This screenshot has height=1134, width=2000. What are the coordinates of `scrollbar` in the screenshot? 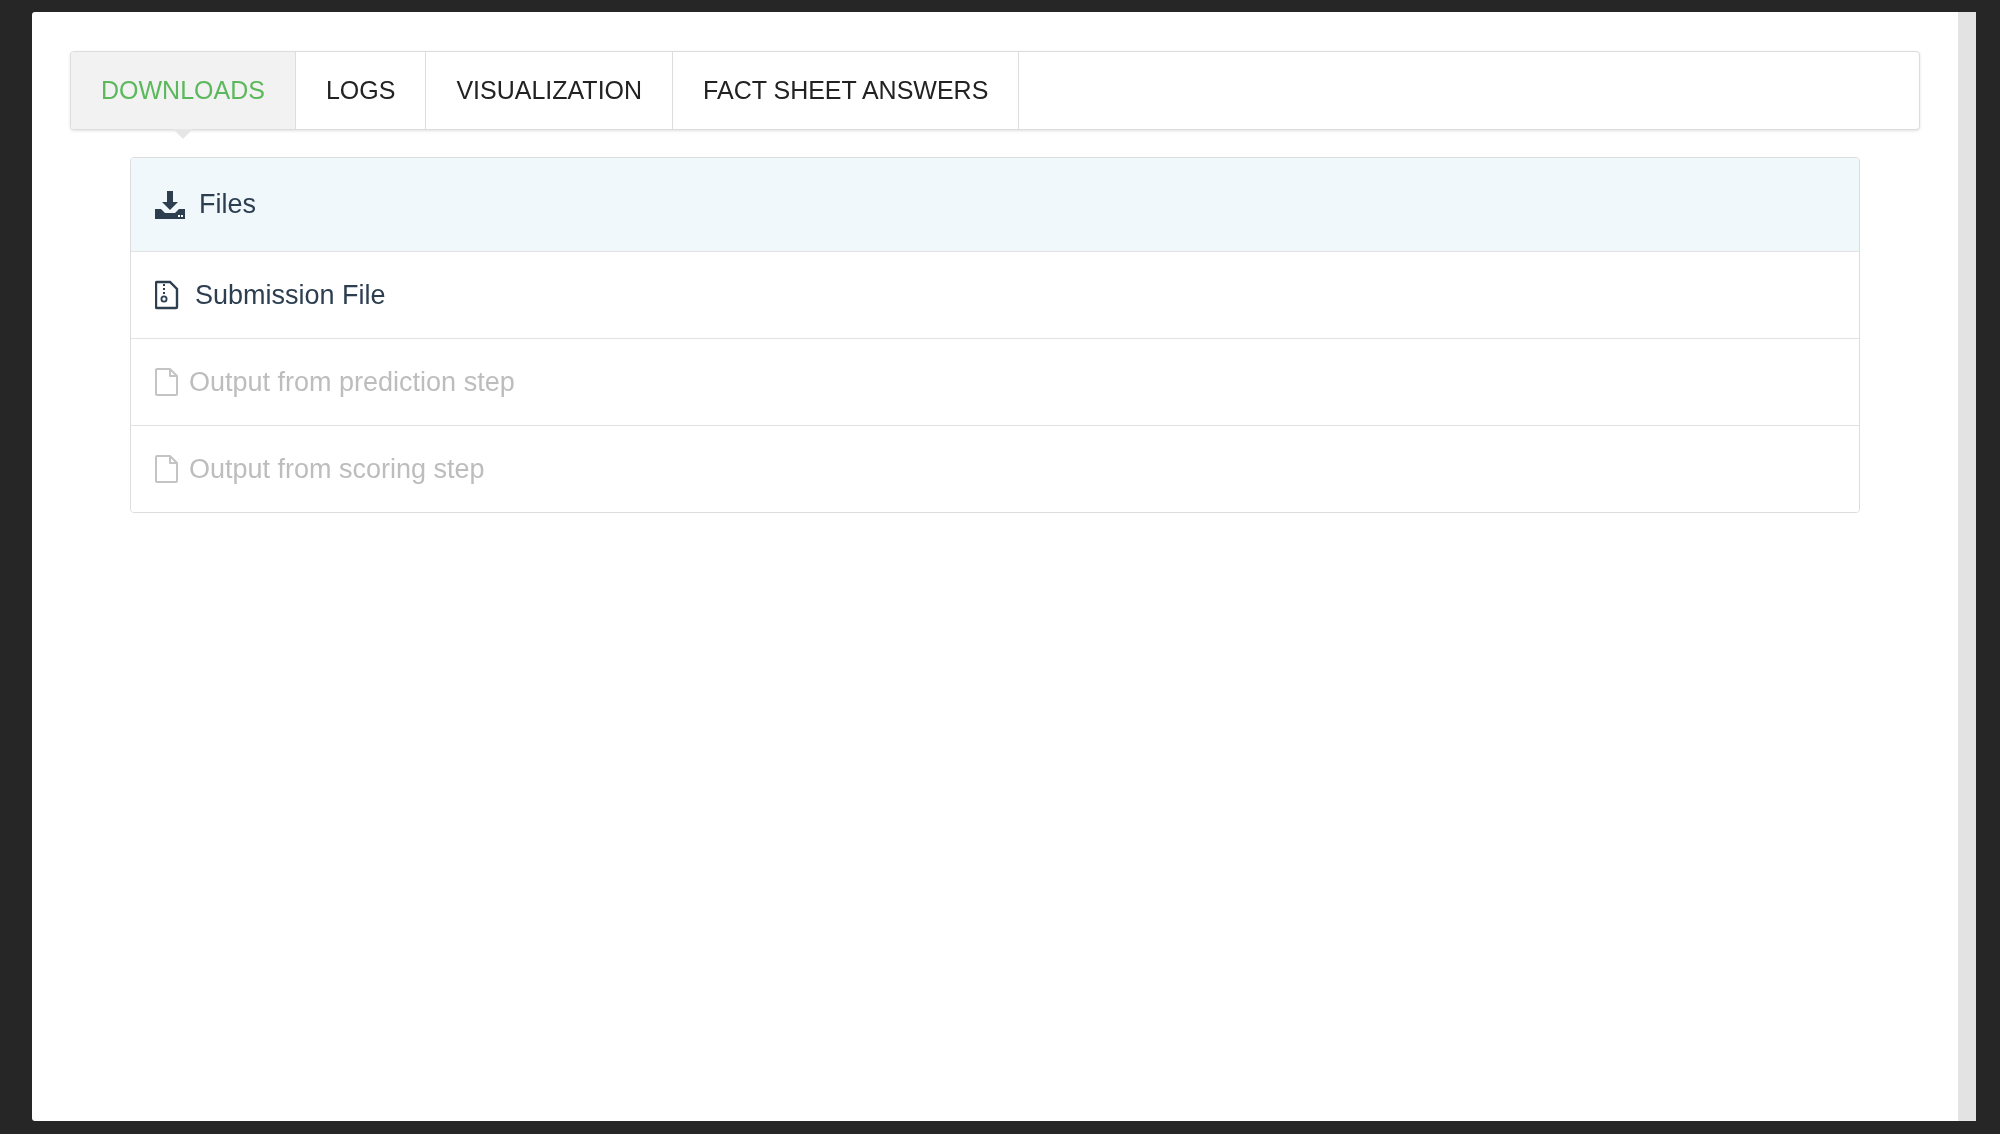 It's located at (1967, 566).